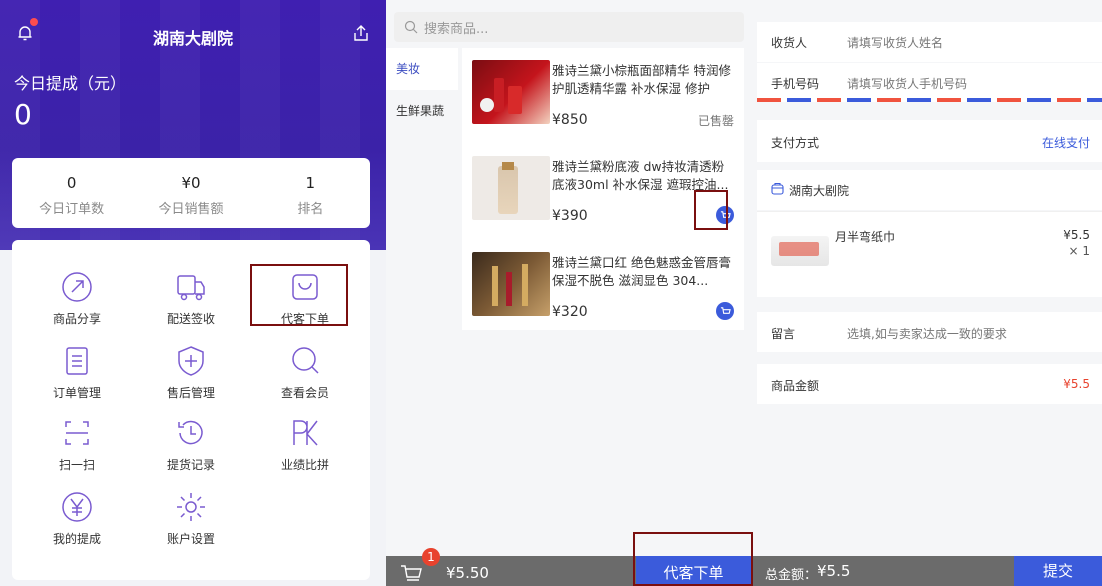 The width and height of the screenshot is (1102, 586). I want to click on grid-item-view-members: 查看会员, so click(305, 372).